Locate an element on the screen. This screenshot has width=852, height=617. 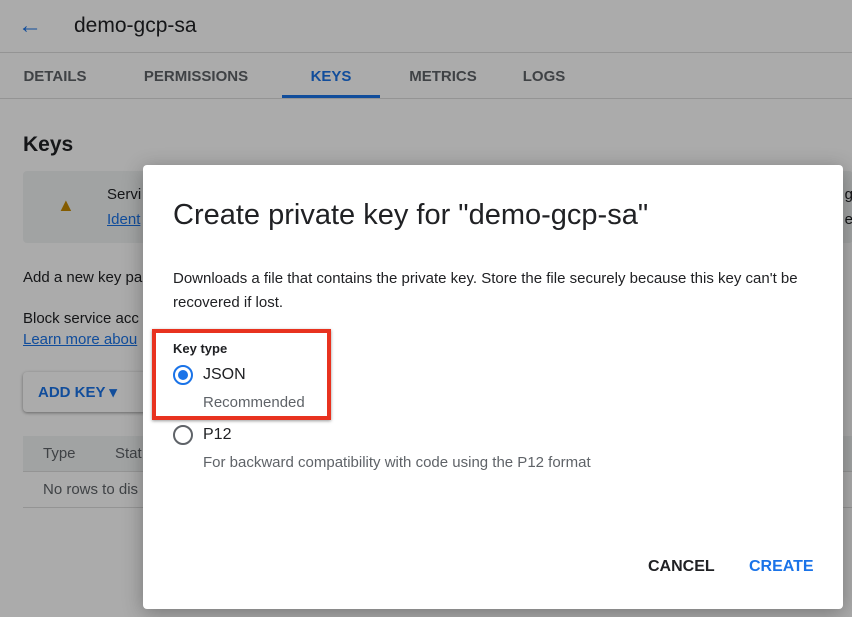
create-button: CREATE is located at coordinates (781, 567).